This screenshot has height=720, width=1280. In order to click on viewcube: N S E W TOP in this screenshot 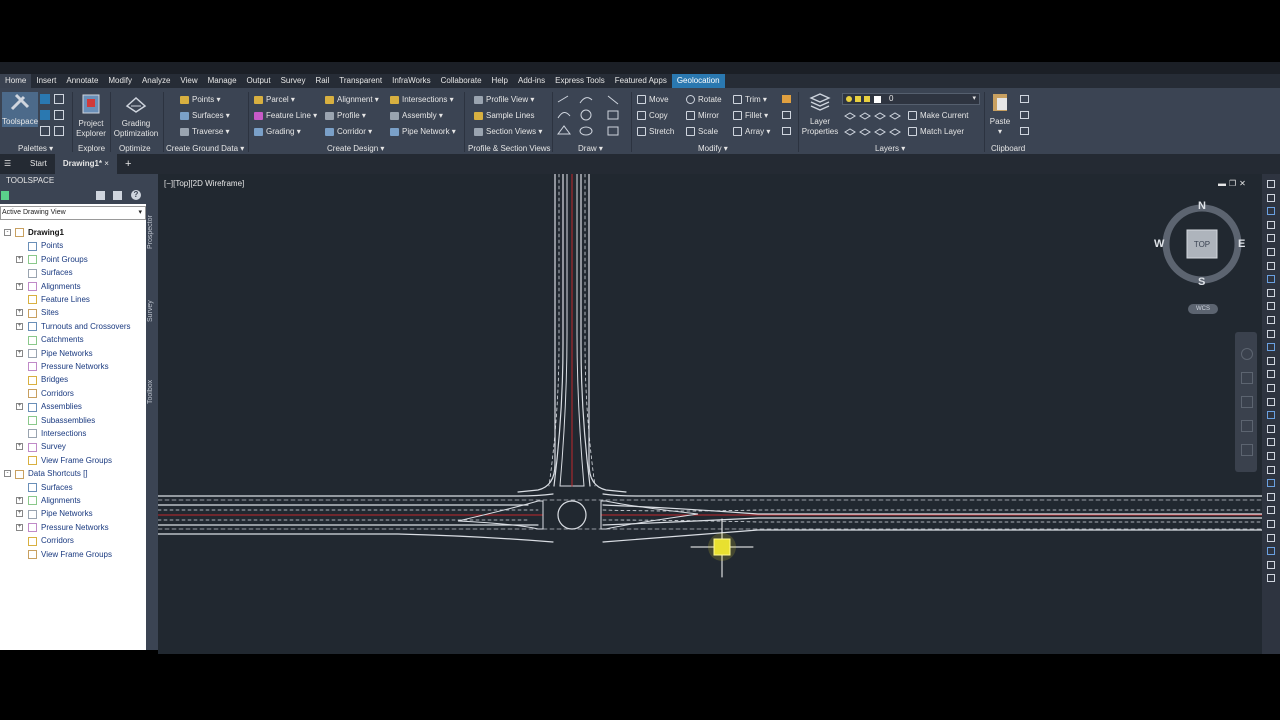, I will do `click(1199, 244)`.